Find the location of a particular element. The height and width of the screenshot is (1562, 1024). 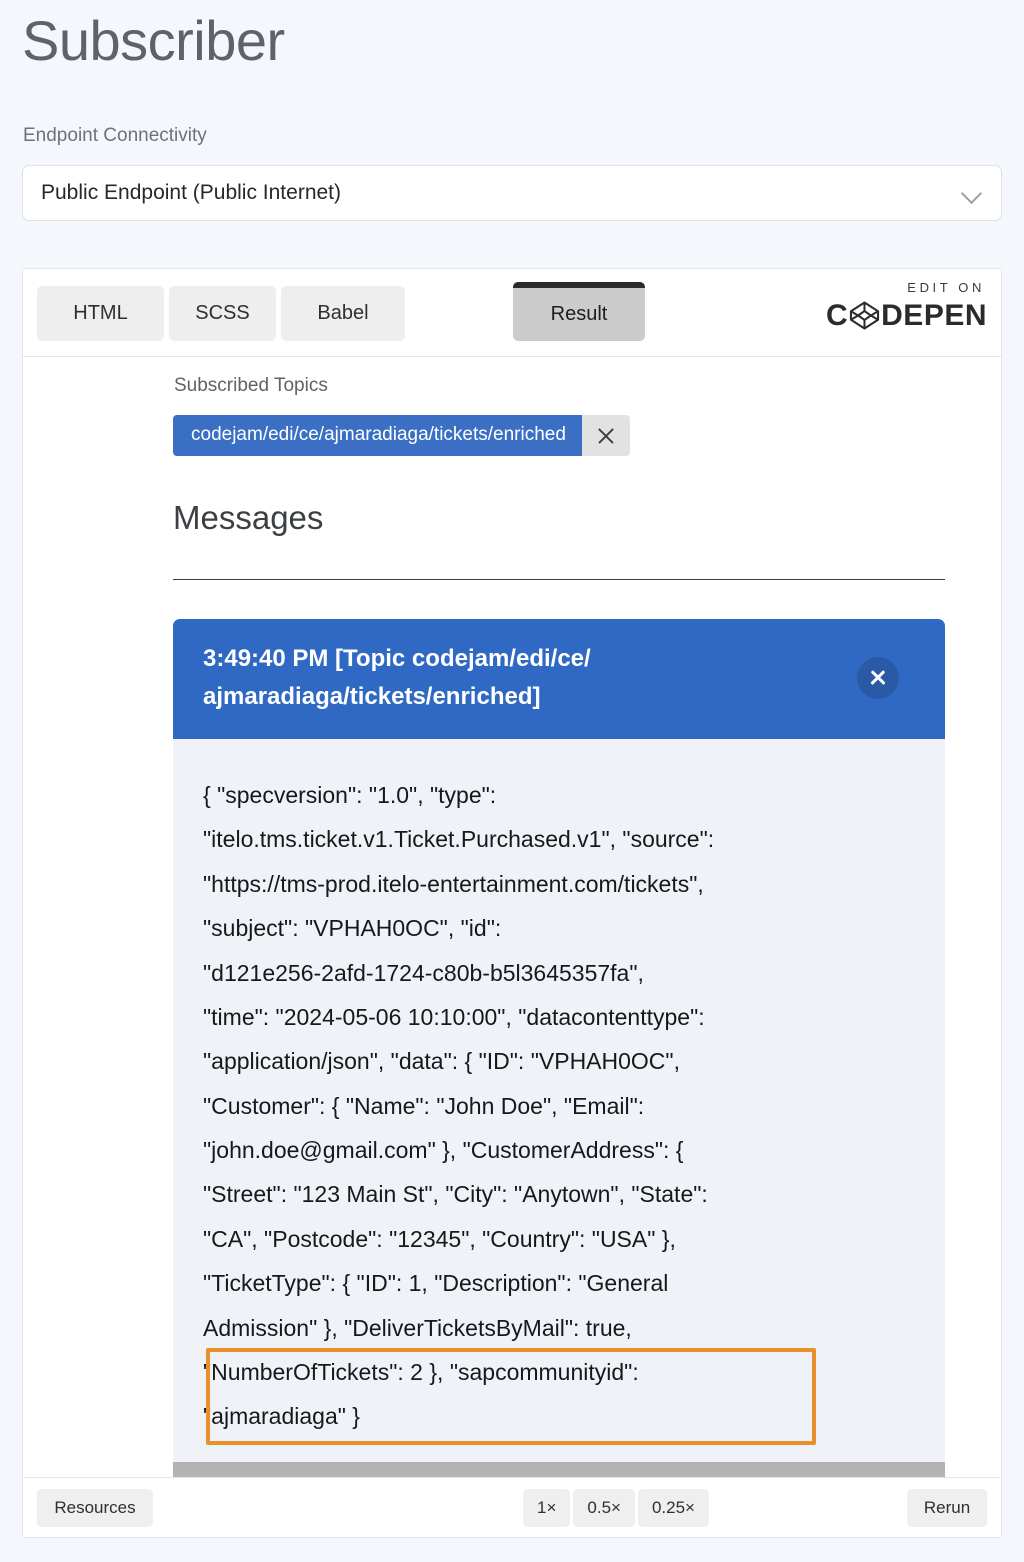

page-title: Subscriber is located at coordinates (153, 40).